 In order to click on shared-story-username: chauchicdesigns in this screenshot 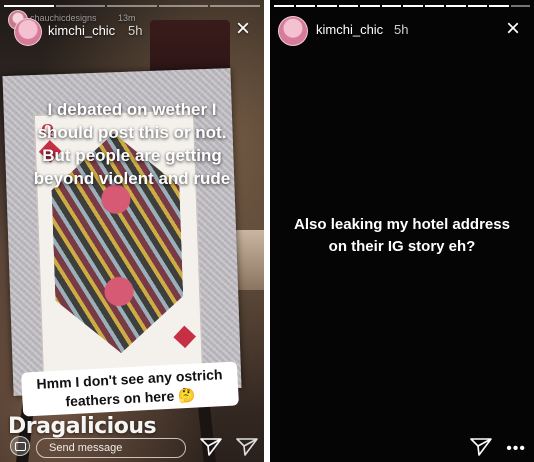, I will do `click(63, 18)`.